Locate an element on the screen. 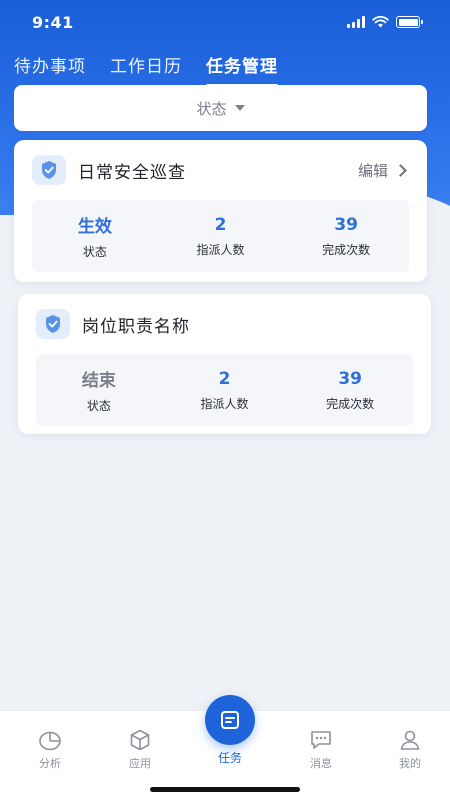 The image size is (450, 800). message-icon is located at coordinates (321, 740).